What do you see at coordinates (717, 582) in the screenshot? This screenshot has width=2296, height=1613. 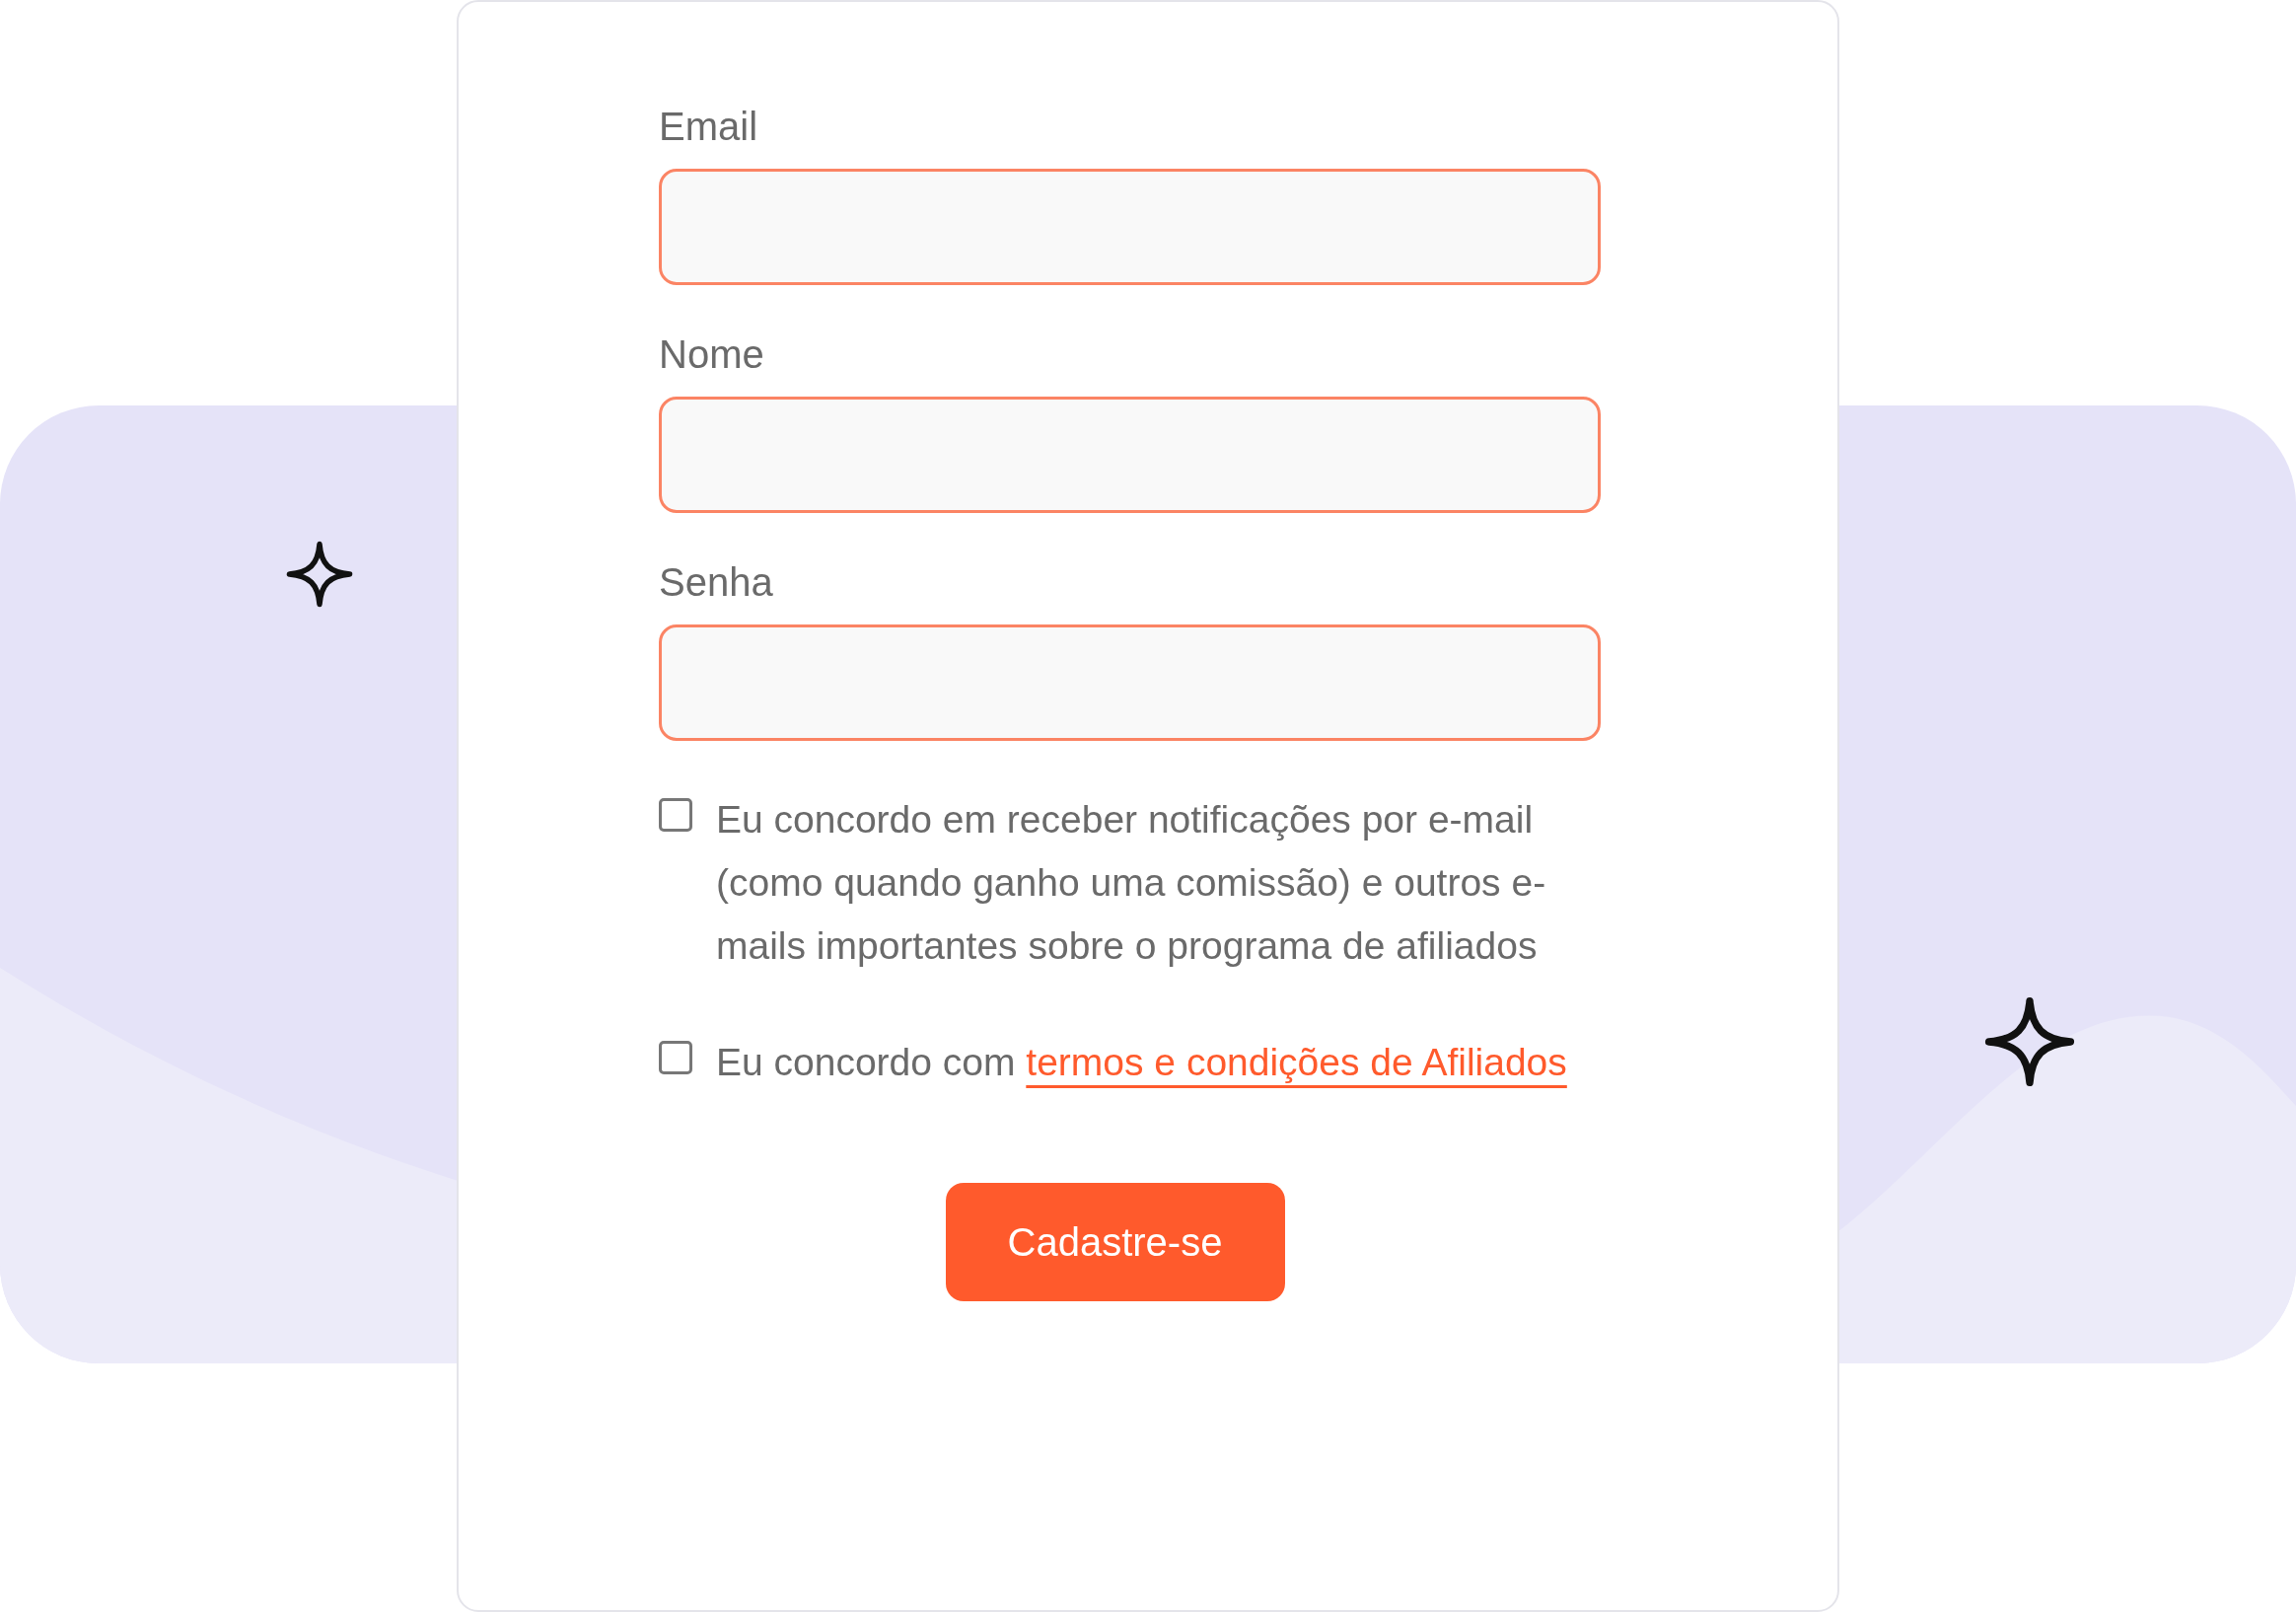 I see `field-label: Senha` at bounding box center [717, 582].